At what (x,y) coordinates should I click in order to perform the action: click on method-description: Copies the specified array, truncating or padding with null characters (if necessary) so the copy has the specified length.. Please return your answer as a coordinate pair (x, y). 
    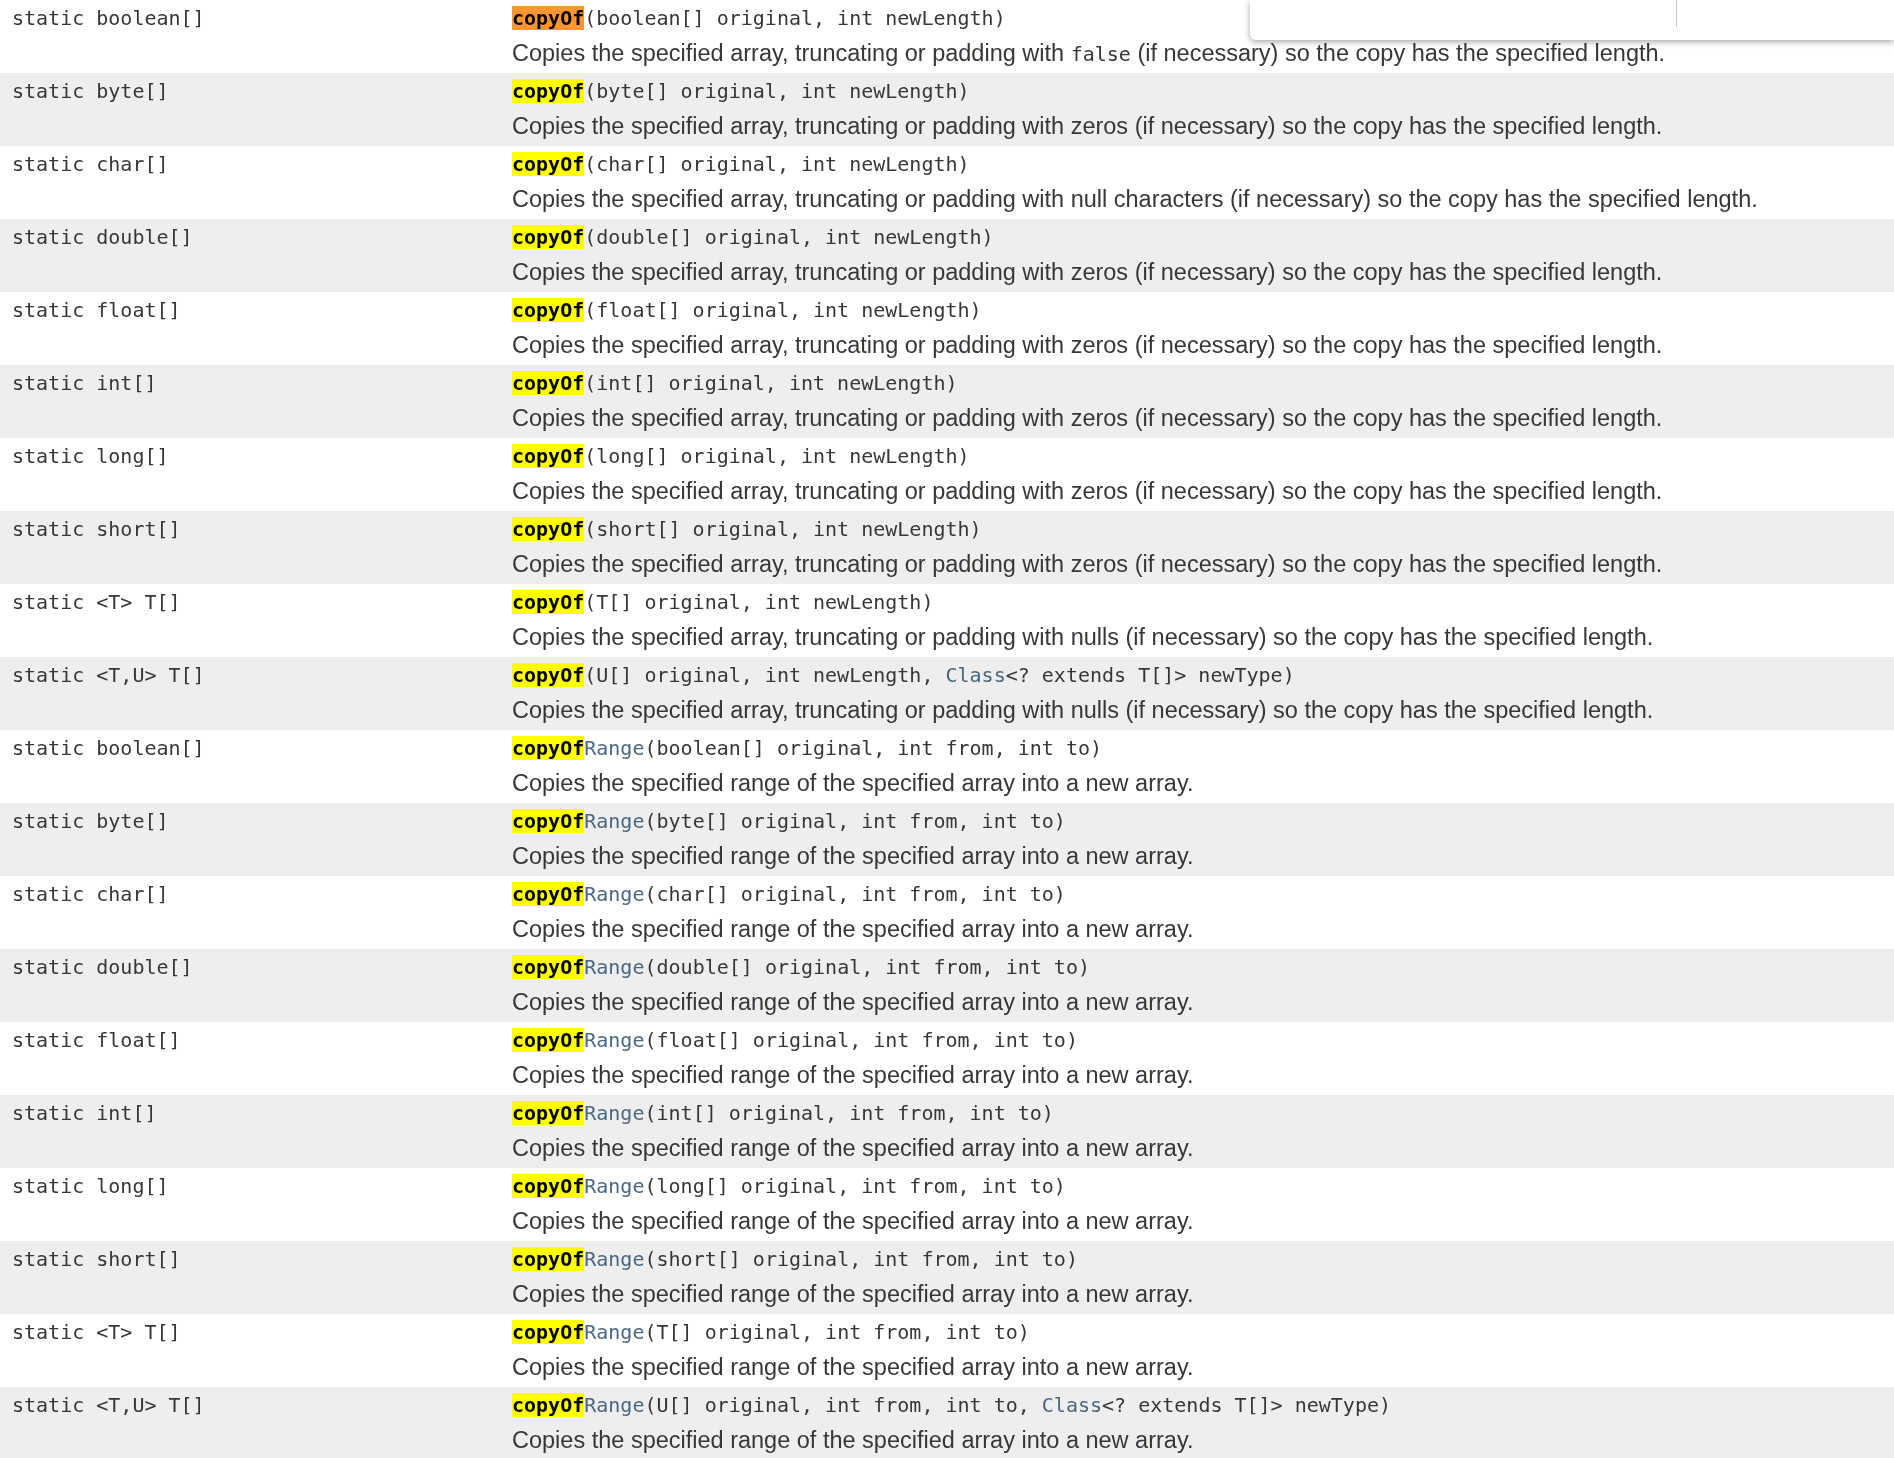
    Looking at the image, I should click on (1135, 199).